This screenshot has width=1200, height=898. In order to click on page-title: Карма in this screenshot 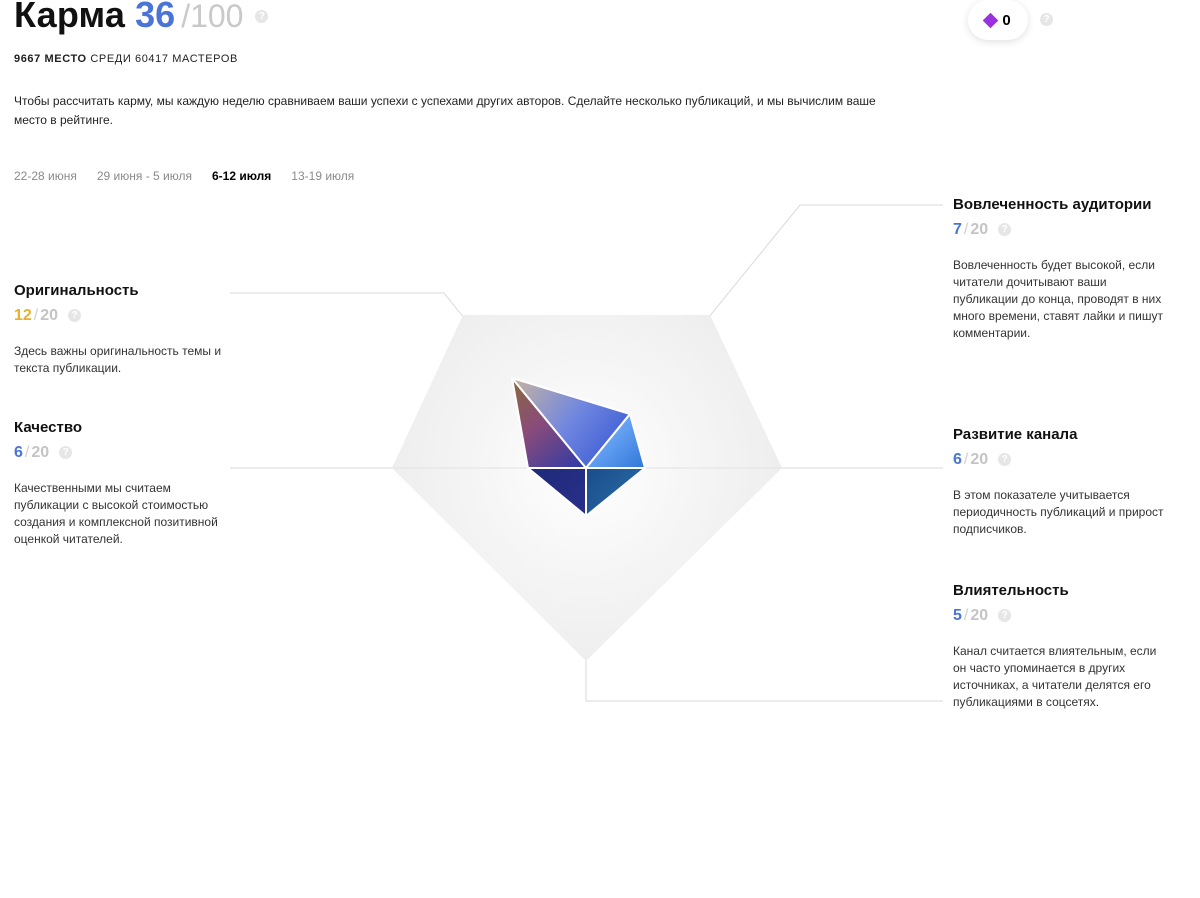, I will do `click(70, 17)`.